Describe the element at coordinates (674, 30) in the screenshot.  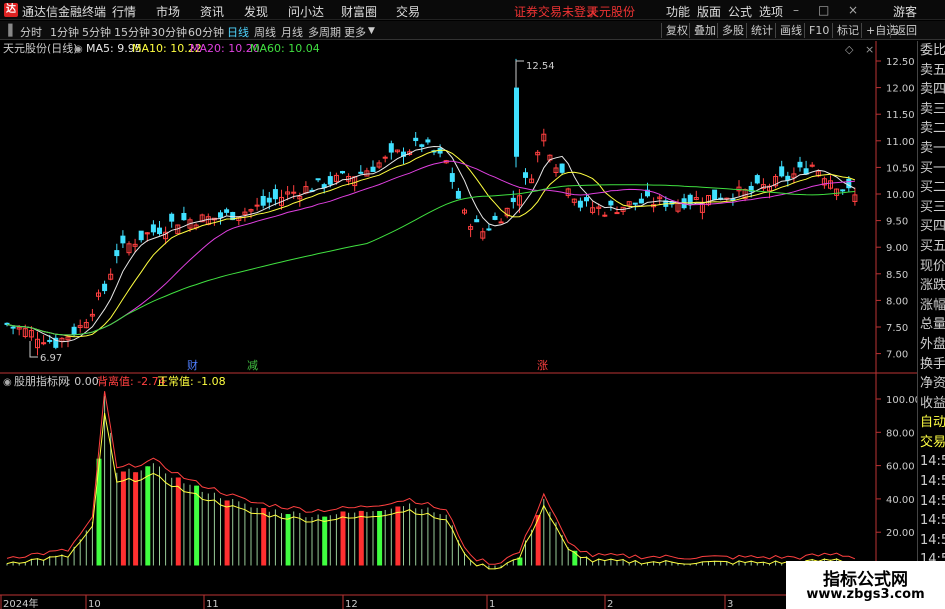
I see `btn-adjust: 复权` at that location.